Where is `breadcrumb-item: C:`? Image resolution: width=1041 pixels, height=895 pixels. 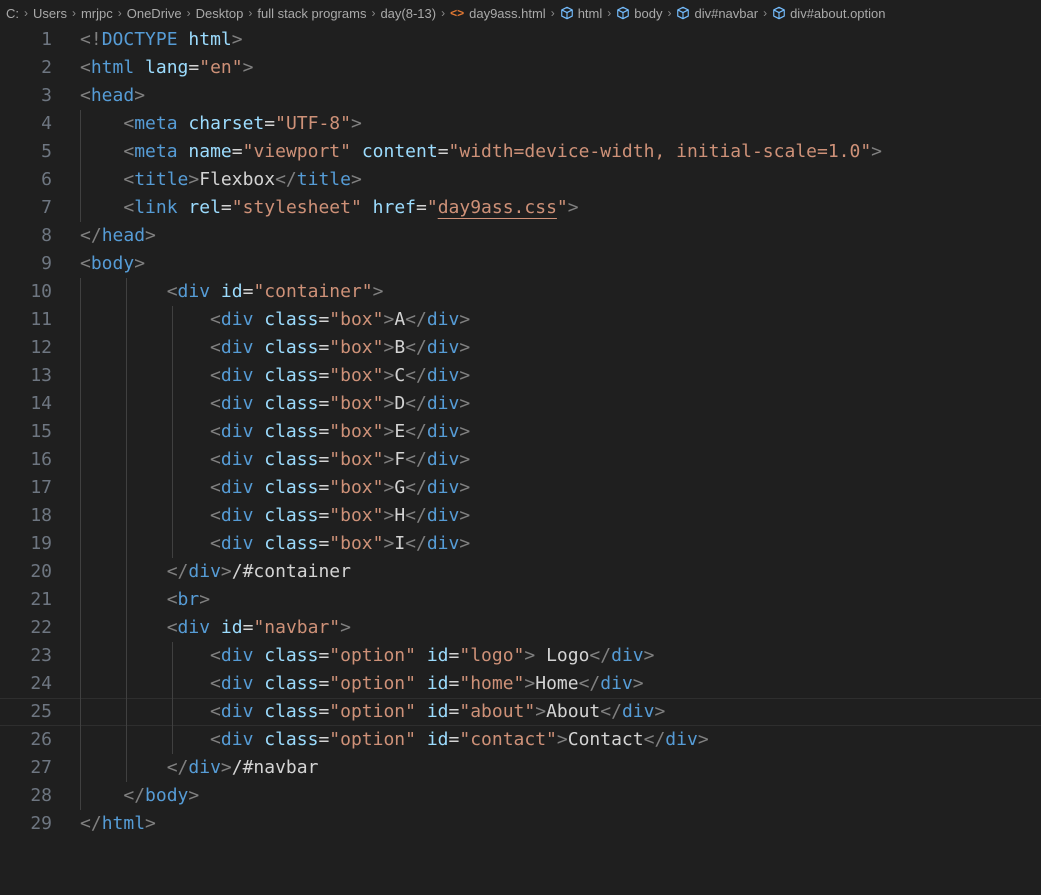 breadcrumb-item: C: is located at coordinates (12, 13).